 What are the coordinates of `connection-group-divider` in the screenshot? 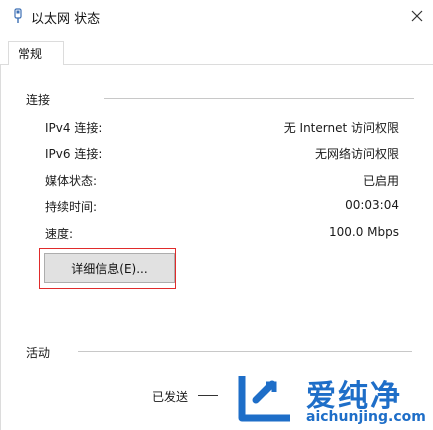 It's located at (259, 98).